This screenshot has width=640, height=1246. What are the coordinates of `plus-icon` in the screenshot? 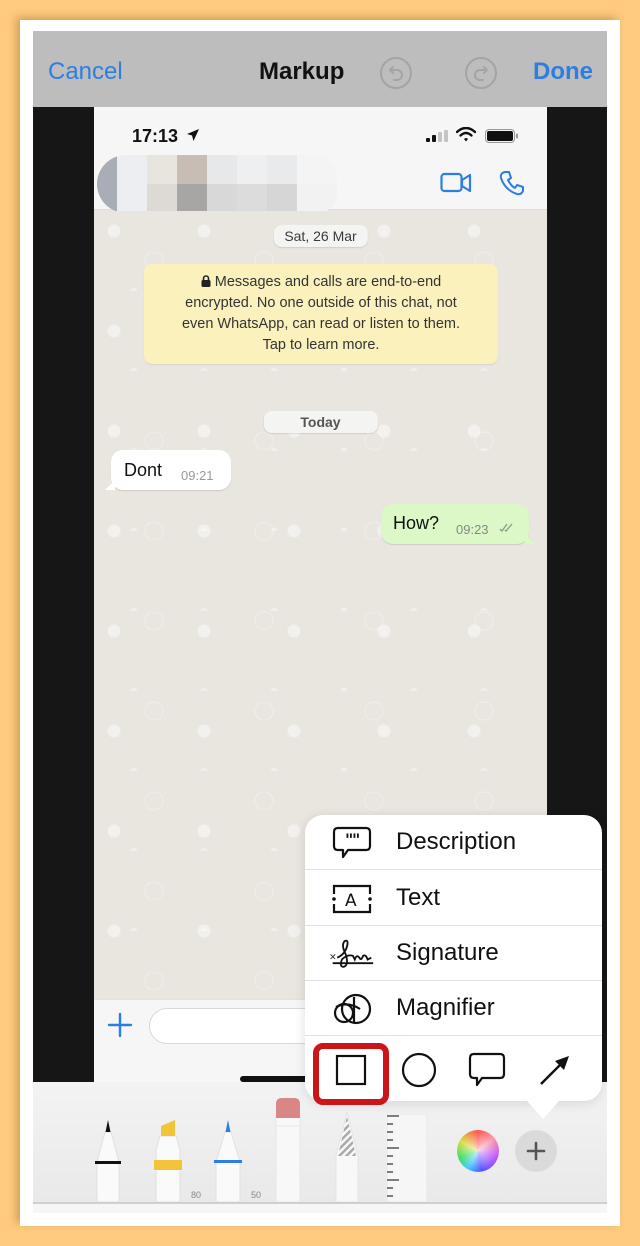 It's located at (536, 1151).